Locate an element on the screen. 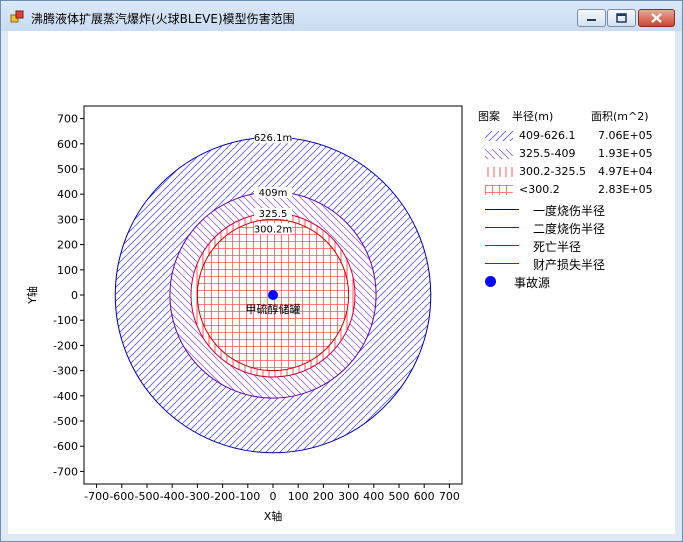  y-tick-label: -200 is located at coordinates (65, 345).